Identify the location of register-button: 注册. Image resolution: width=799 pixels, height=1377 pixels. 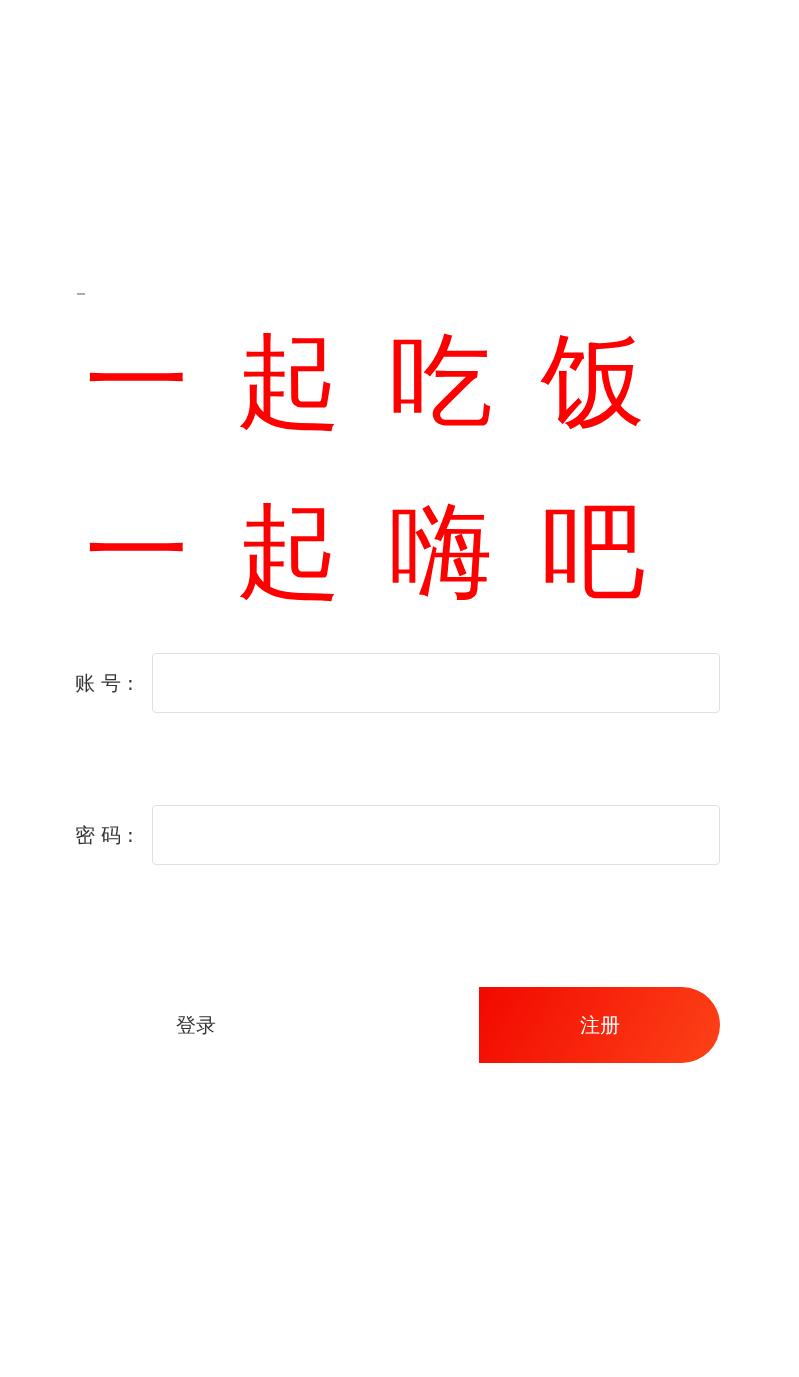
(599, 1025).